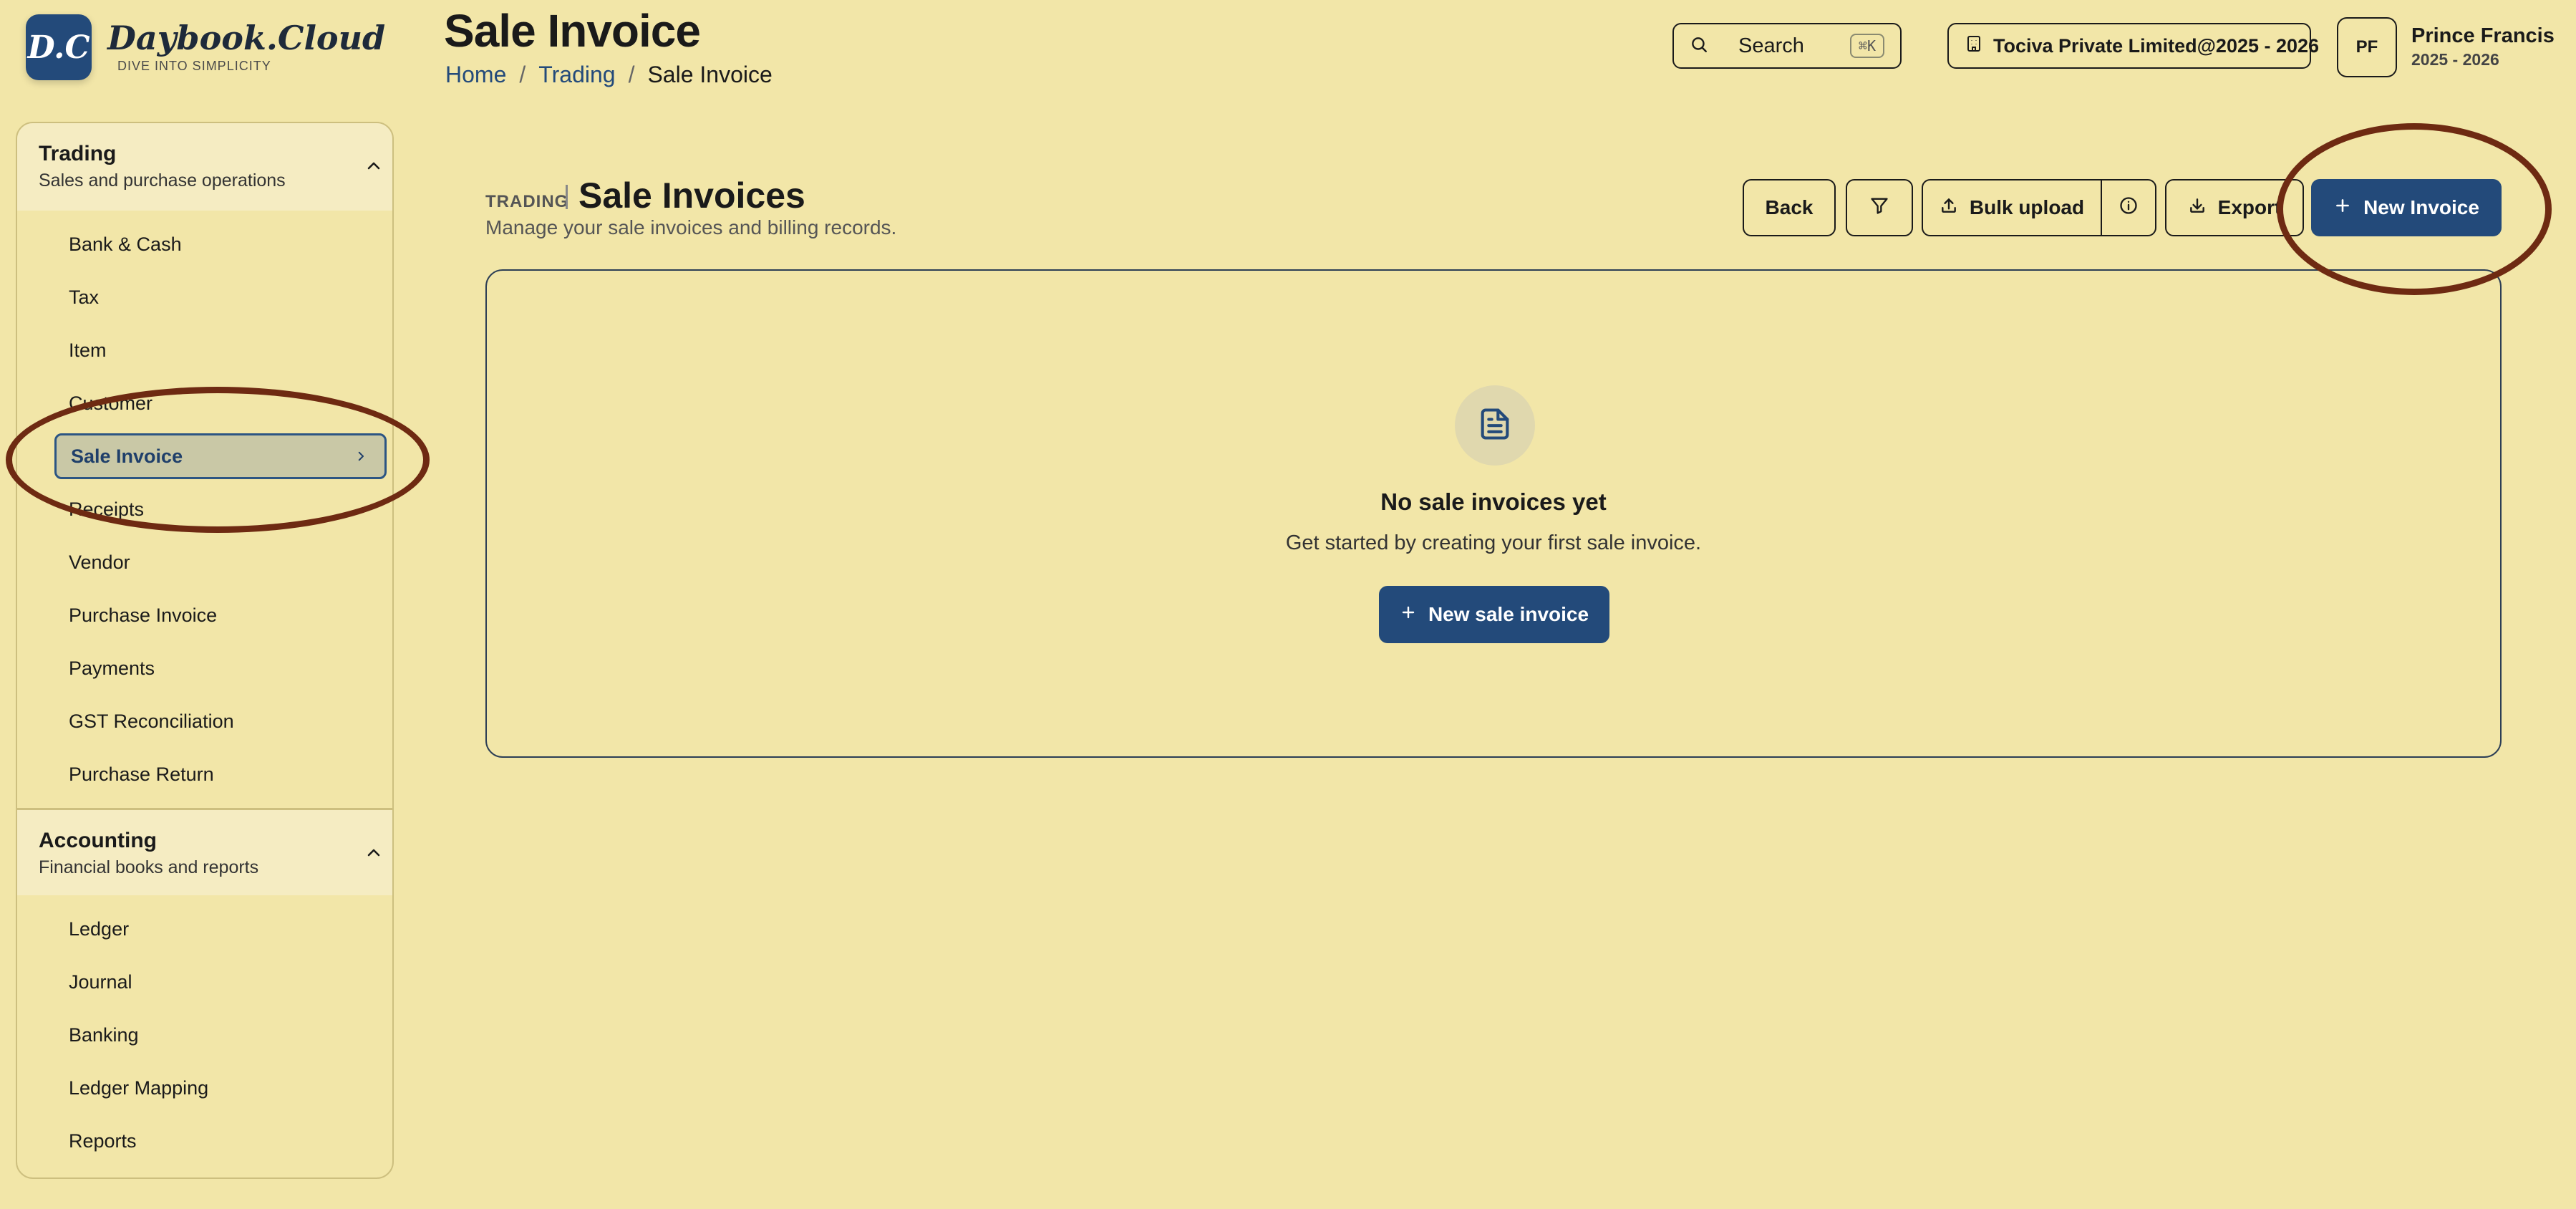 The height and width of the screenshot is (1209, 2576). Describe the element at coordinates (205, 851) in the screenshot. I see `sidebar-section-accounting: Accounting Financial books and reports` at that location.